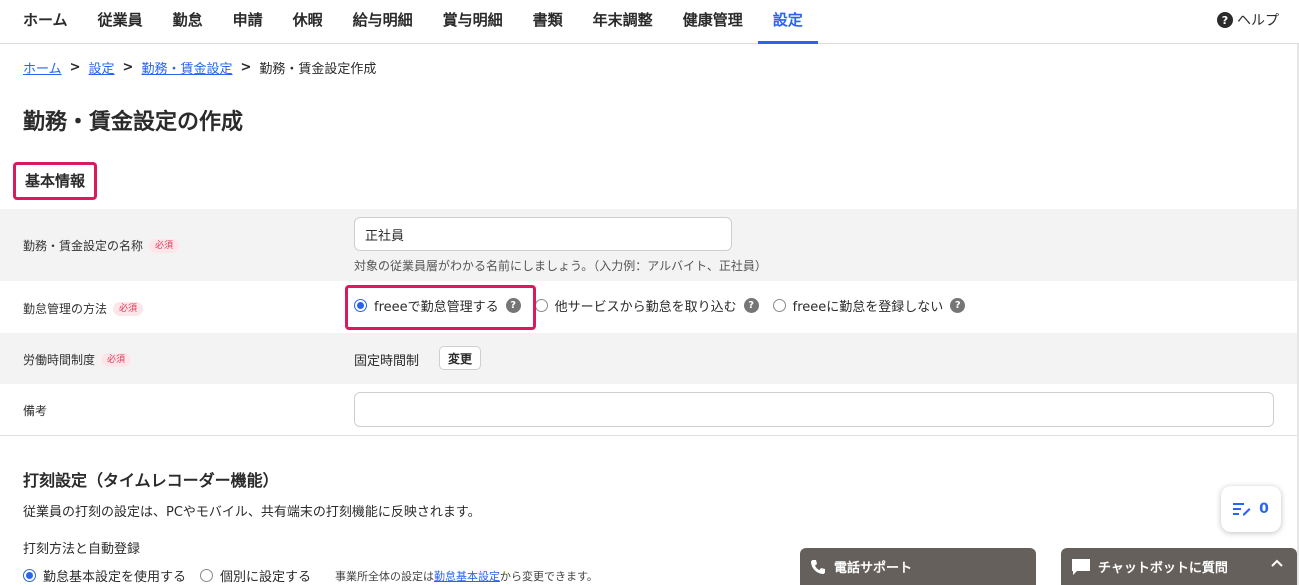  I want to click on breadcrumb-work-wage-settings: 勤務・賃金設定, so click(186, 67).